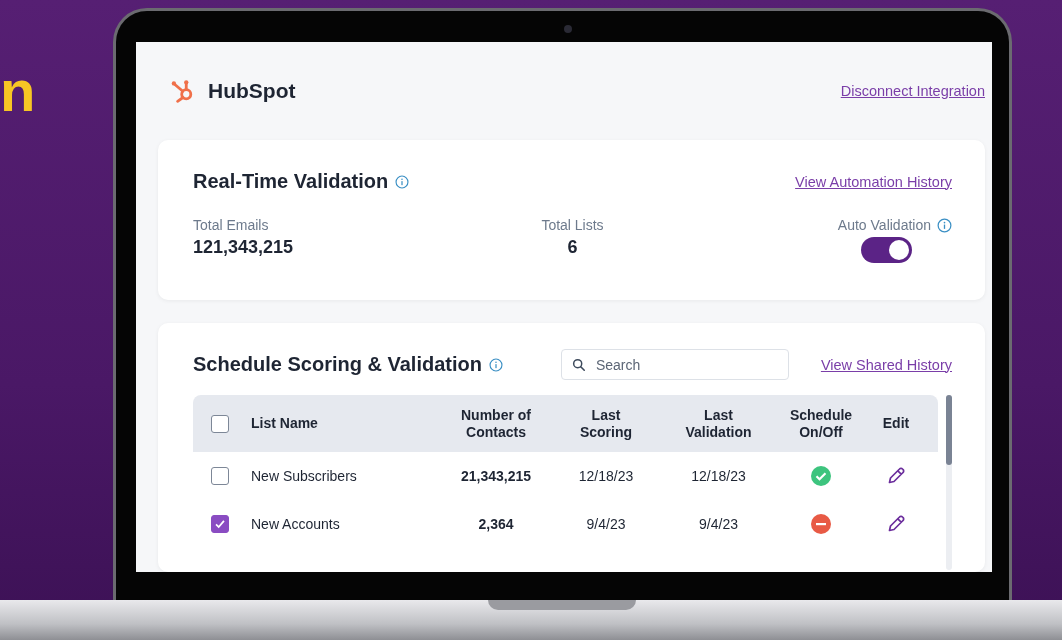  What do you see at coordinates (821, 423) in the screenshot?
I see `column-header: Schedule On/Off` at bounding box center [821, 423].